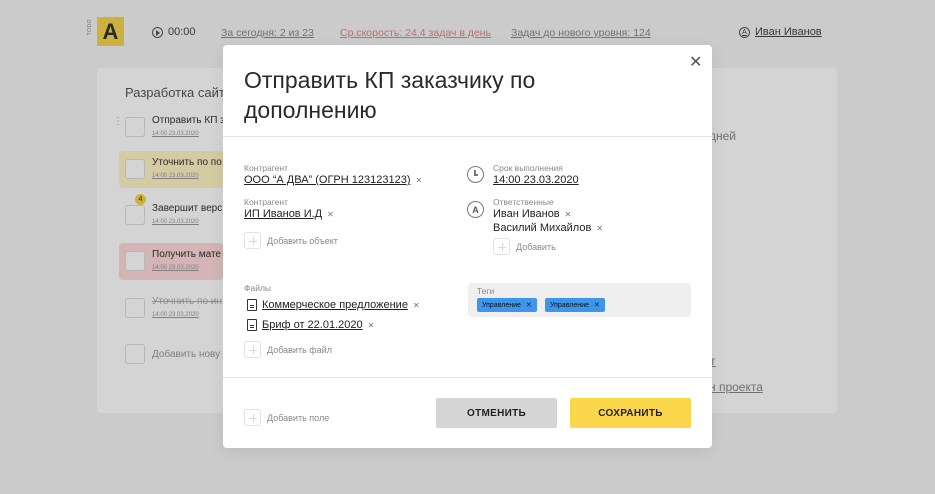 The width and height of the screenshot is (935, 494). I want to click on deadline-value: 14:00 23.03.2020, so click(536, 180).